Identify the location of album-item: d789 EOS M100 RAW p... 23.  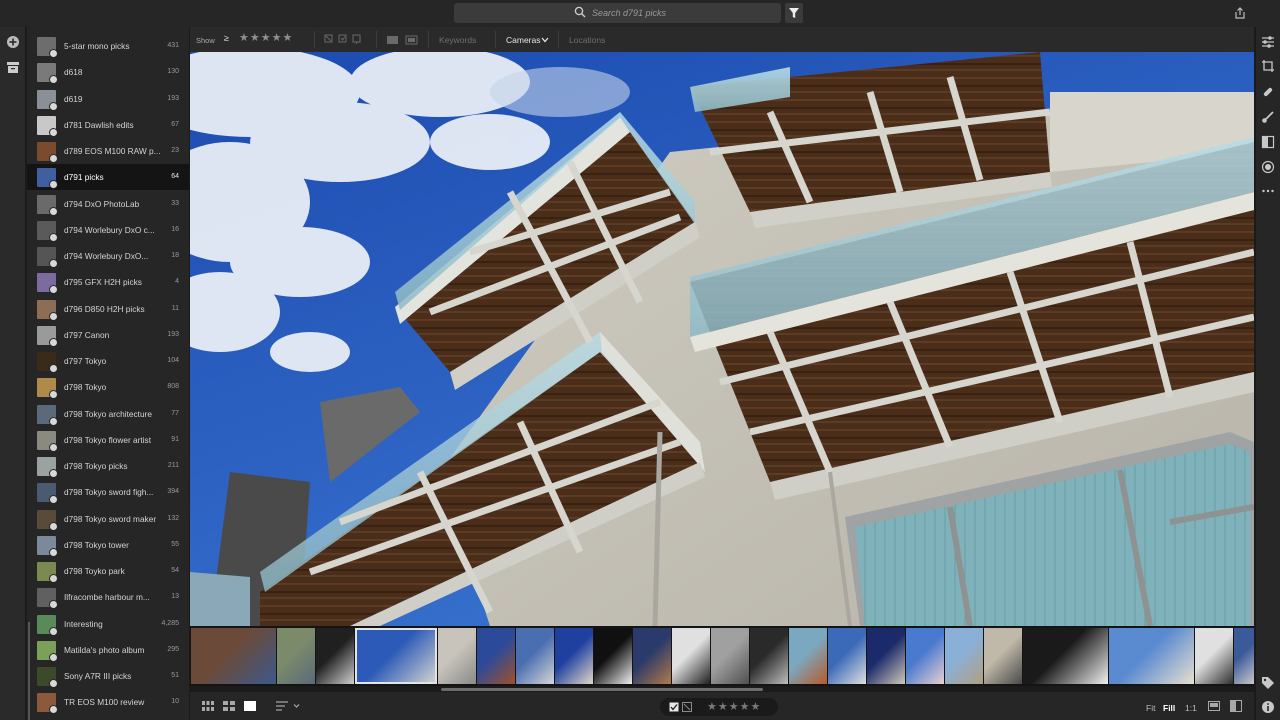
(108, 151).